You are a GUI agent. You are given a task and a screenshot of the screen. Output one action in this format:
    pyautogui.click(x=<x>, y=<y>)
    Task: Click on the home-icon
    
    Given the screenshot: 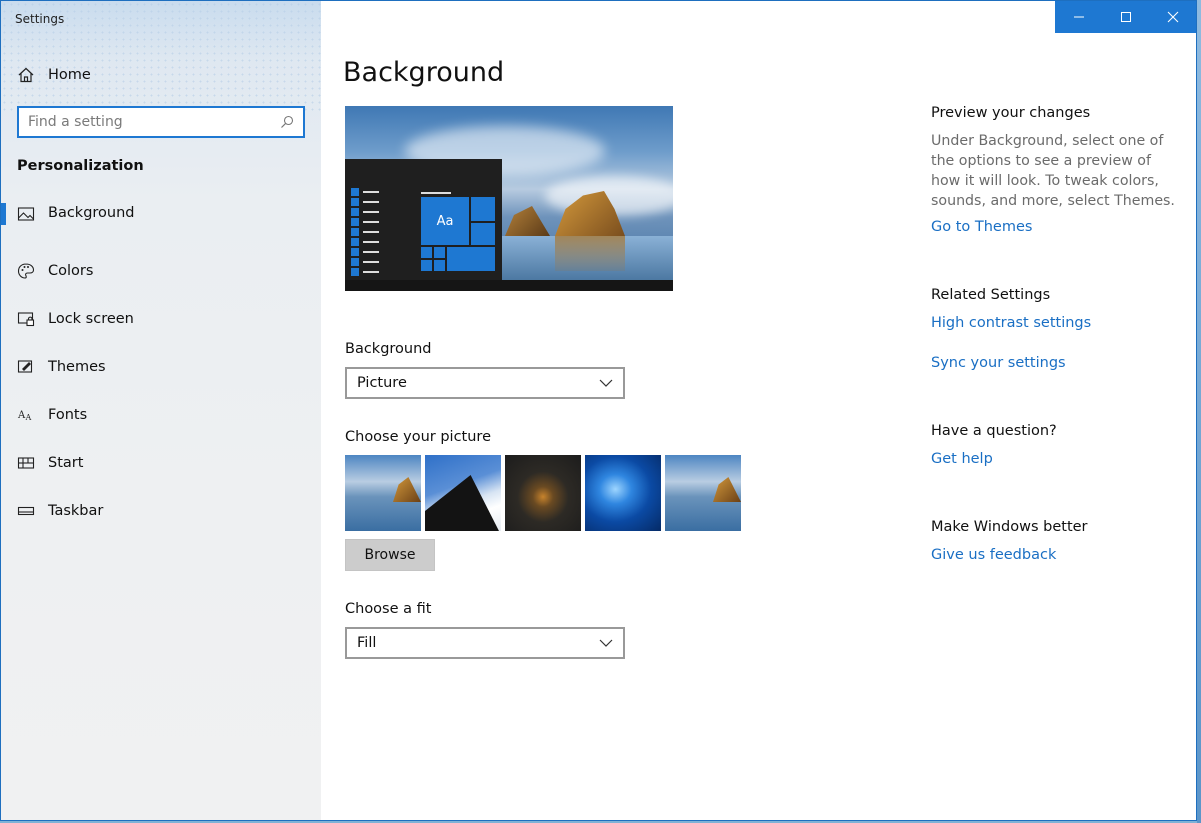 What is the action you would take?
    pyautogui.click(x=26, y=75)
    